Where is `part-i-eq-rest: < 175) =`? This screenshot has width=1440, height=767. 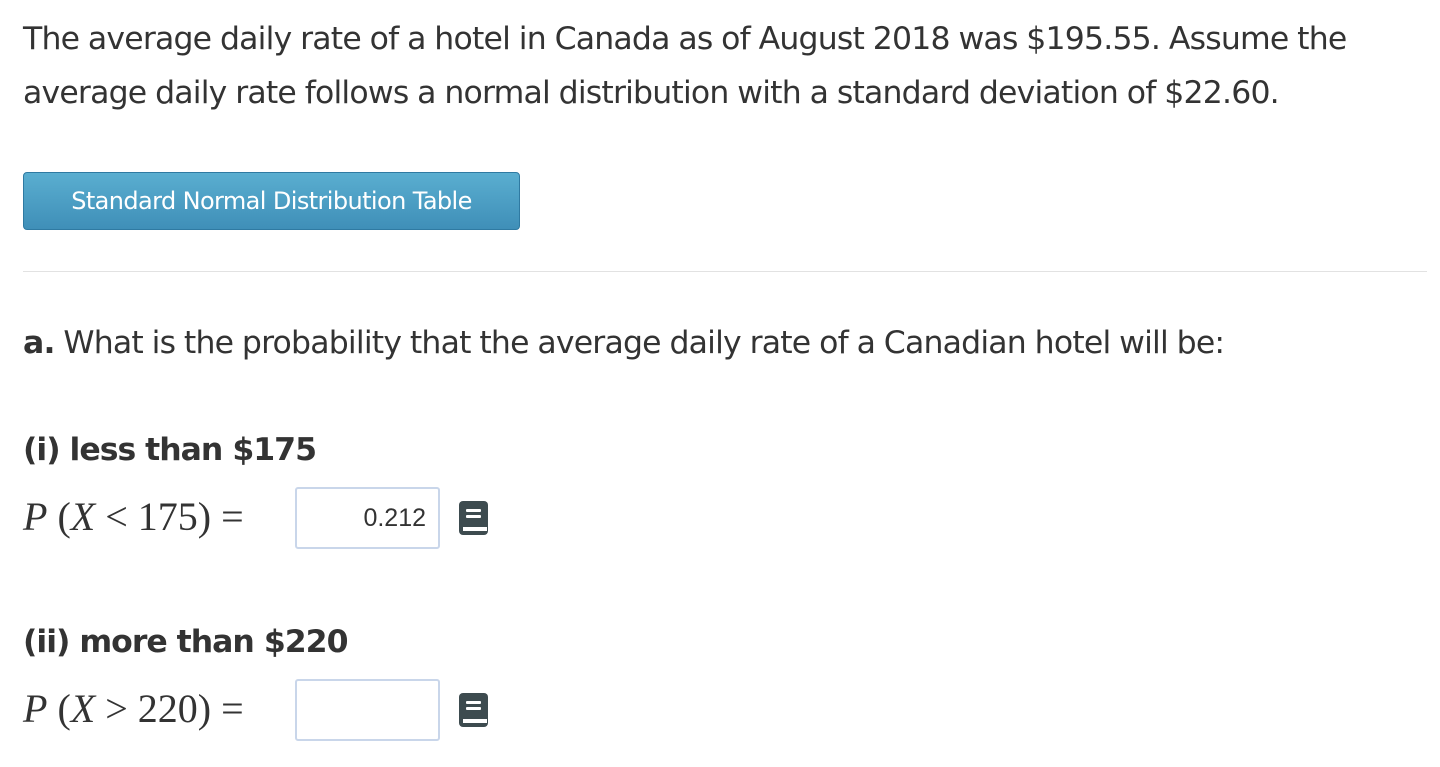 part-i-eq-rest: < 175) = is located at coordinates (169, 516).